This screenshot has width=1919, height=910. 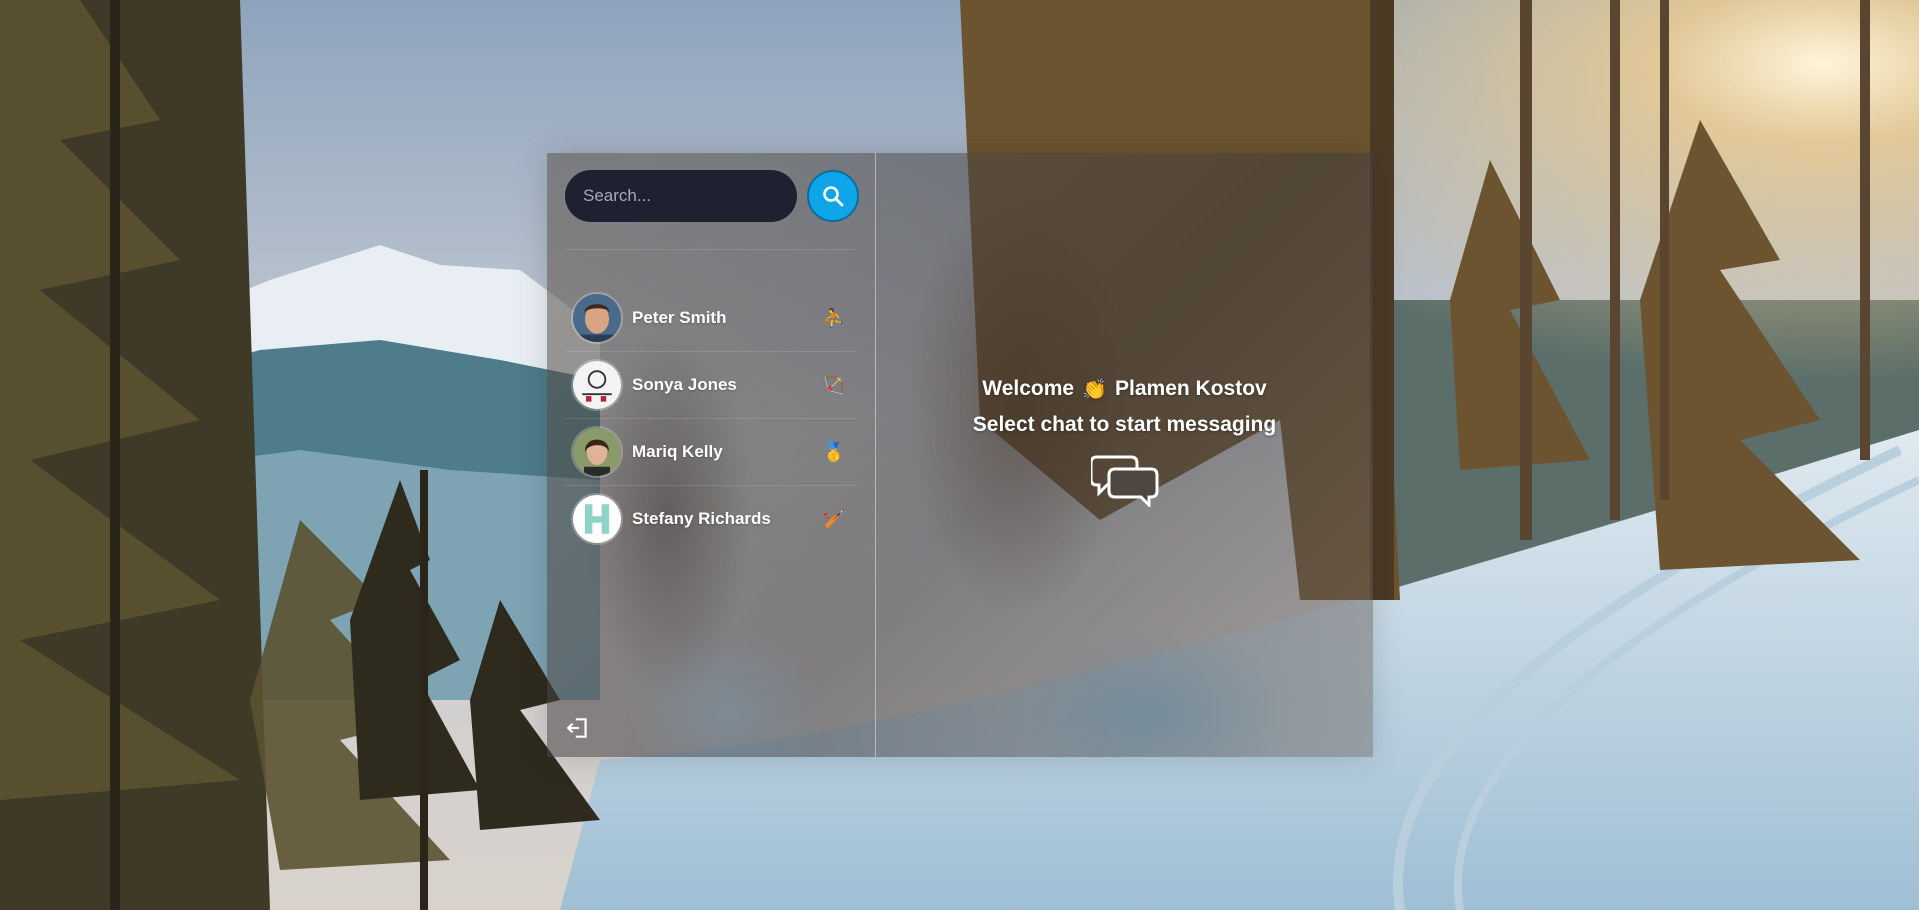 I want to click on chat-bubbles-icon, so click(x=1124, y=481).